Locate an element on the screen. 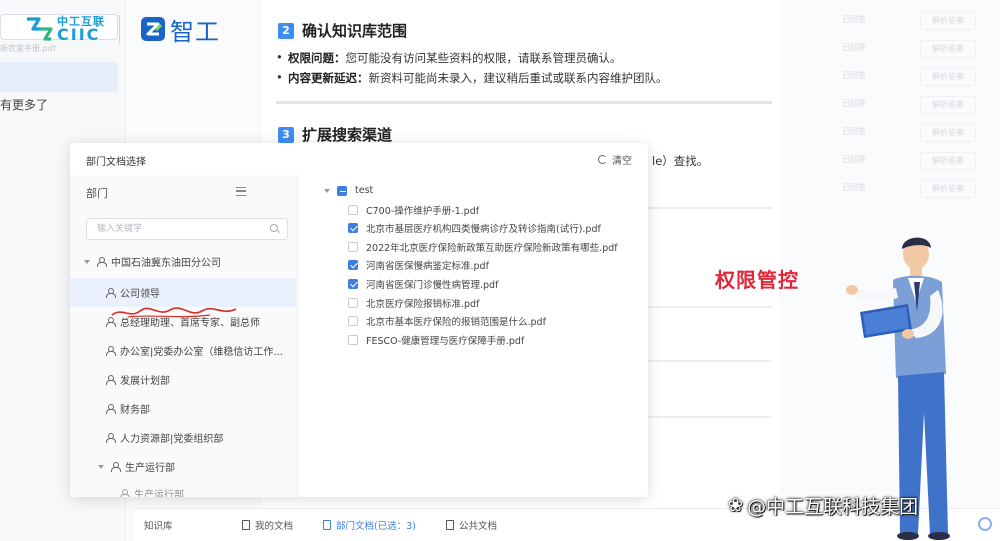 Image resolution: width=1000 pixels, height=541 pixels. refresh-icon is located at coordinates (602, 159).